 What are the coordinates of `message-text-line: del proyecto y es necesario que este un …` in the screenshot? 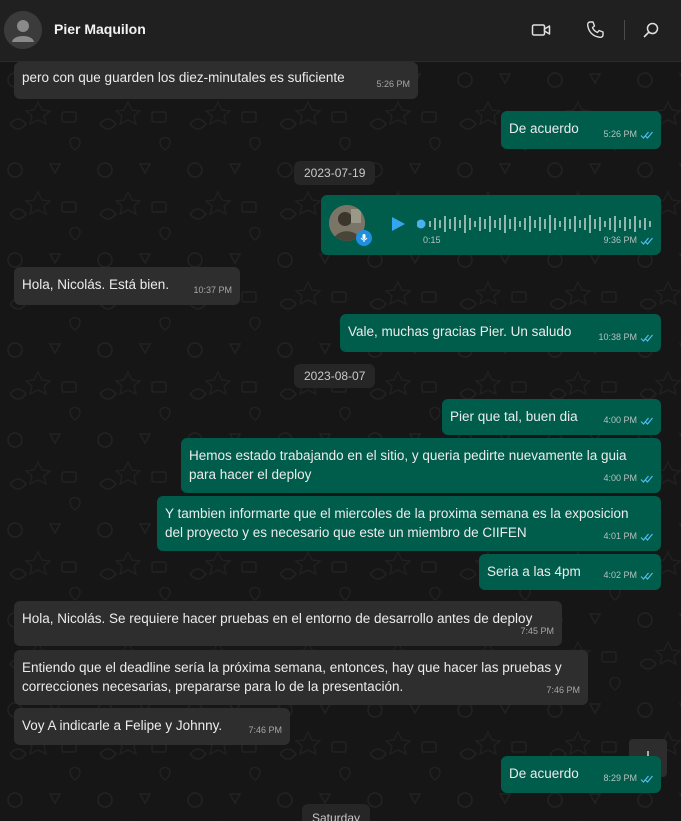 It's located at (346, 532).